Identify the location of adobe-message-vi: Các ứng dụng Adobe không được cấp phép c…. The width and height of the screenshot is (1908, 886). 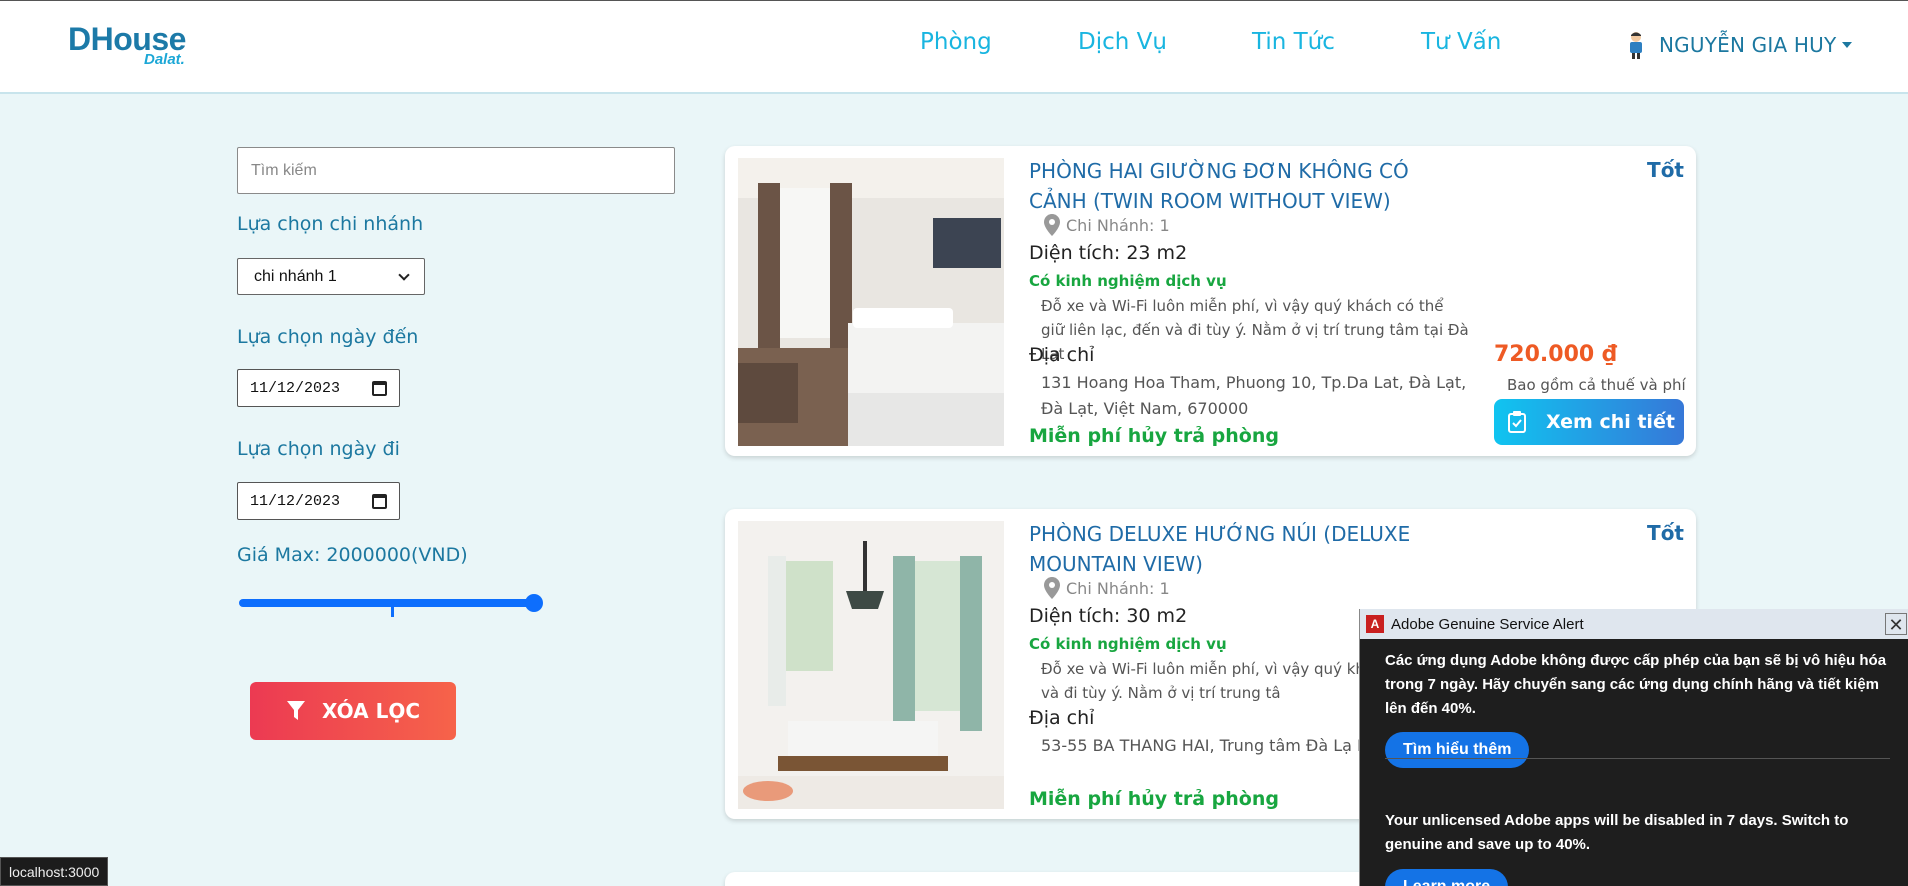
(1636, 684).